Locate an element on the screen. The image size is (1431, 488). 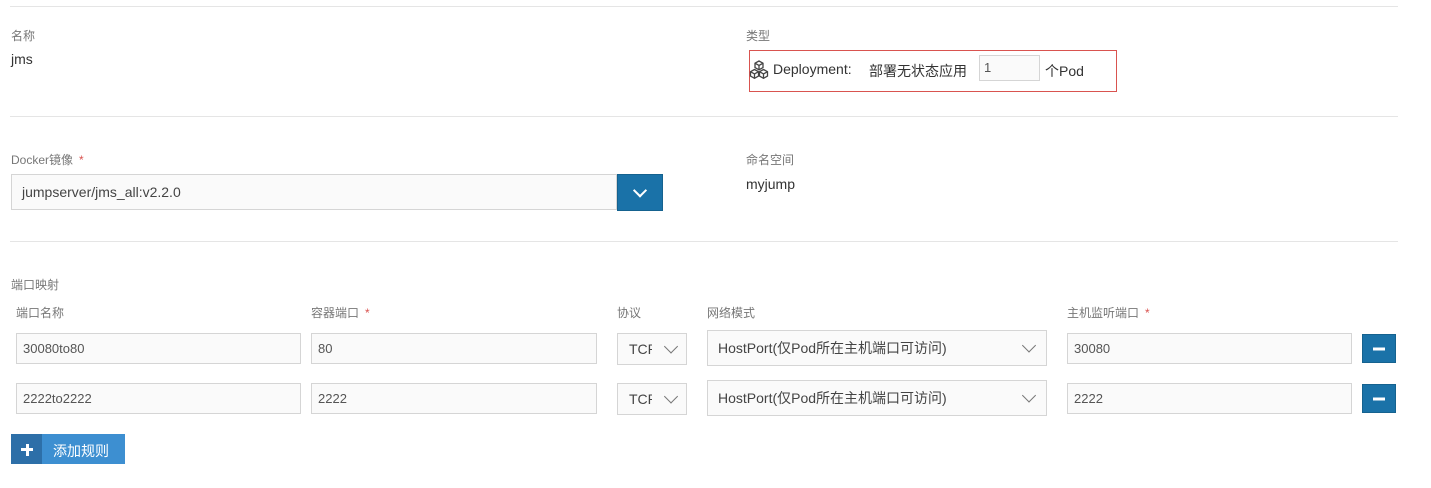
header-container-port: 容器端口 * is located at coordinates (340, 312).